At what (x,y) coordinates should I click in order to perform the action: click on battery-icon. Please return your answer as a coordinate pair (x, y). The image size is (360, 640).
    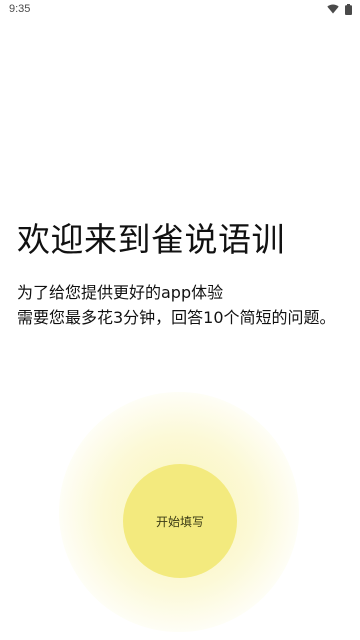
    Looking at the image, I should click on (348, 9).